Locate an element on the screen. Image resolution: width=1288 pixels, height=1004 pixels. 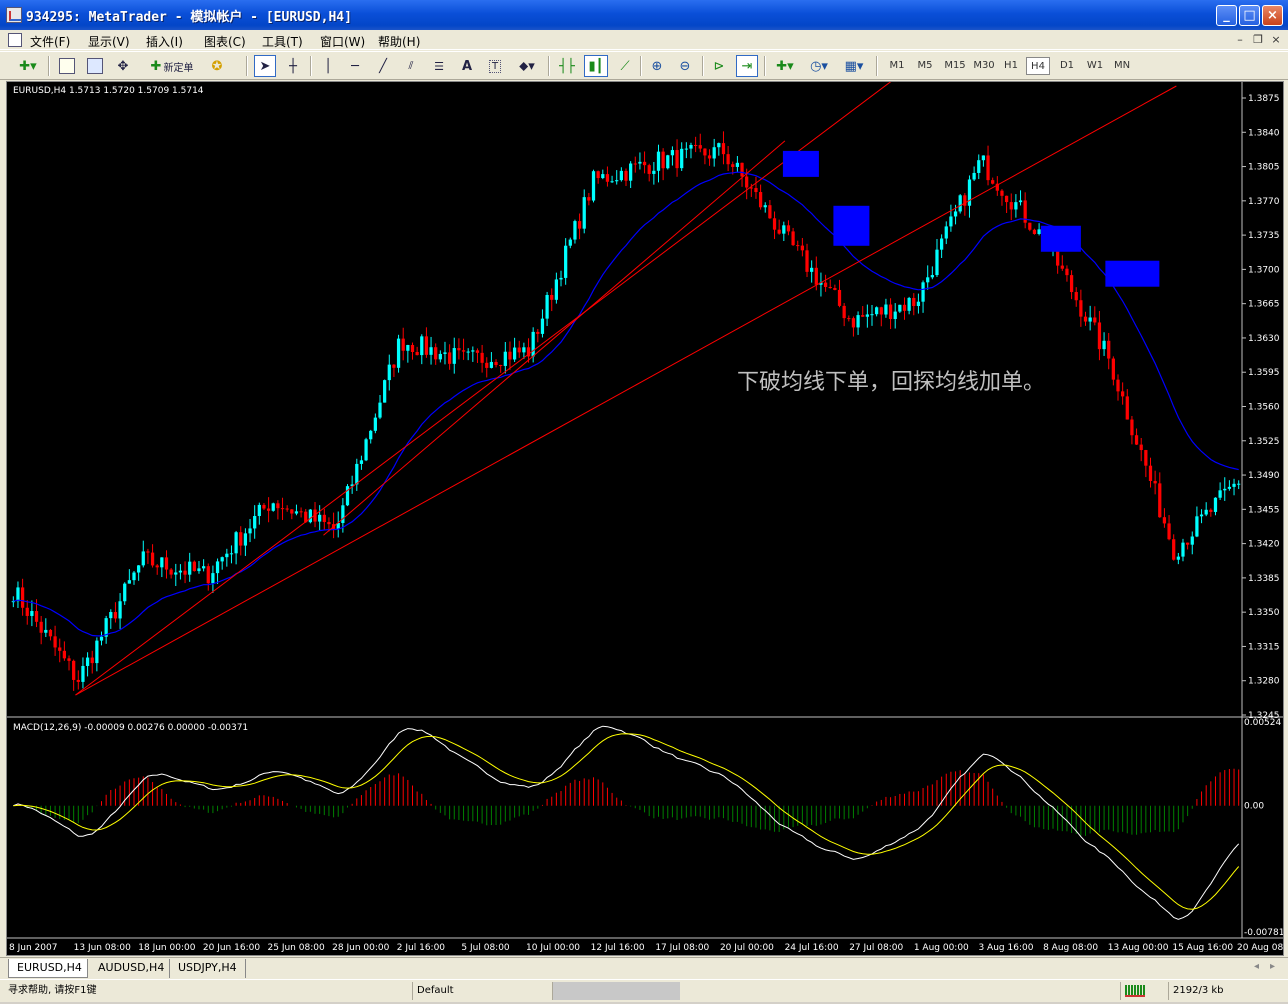
templates-button: ▦▾ is located at coordinates (854, 66).